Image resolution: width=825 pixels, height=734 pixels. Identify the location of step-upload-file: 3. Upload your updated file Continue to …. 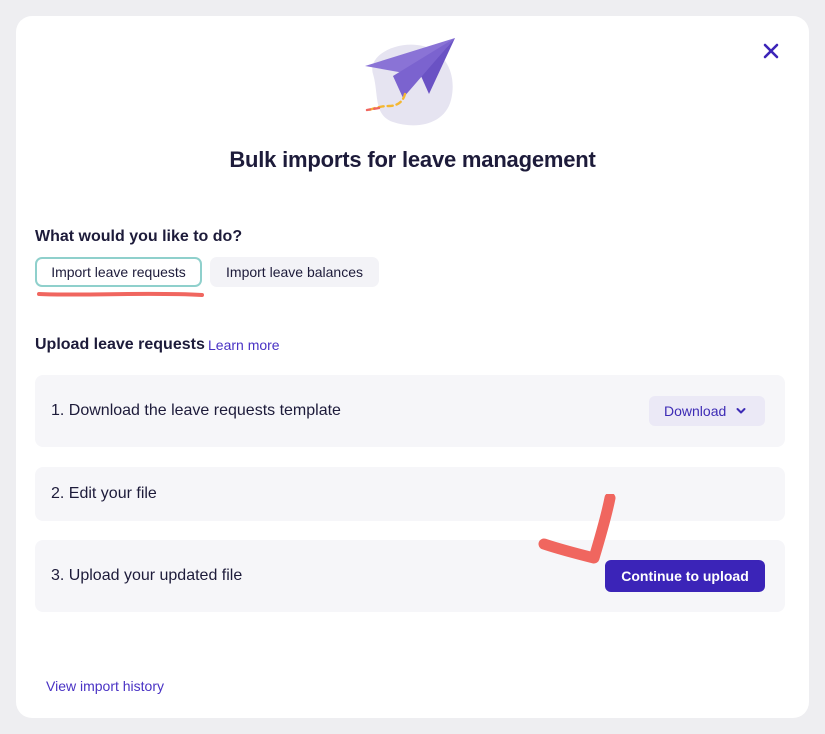
(410, 576).